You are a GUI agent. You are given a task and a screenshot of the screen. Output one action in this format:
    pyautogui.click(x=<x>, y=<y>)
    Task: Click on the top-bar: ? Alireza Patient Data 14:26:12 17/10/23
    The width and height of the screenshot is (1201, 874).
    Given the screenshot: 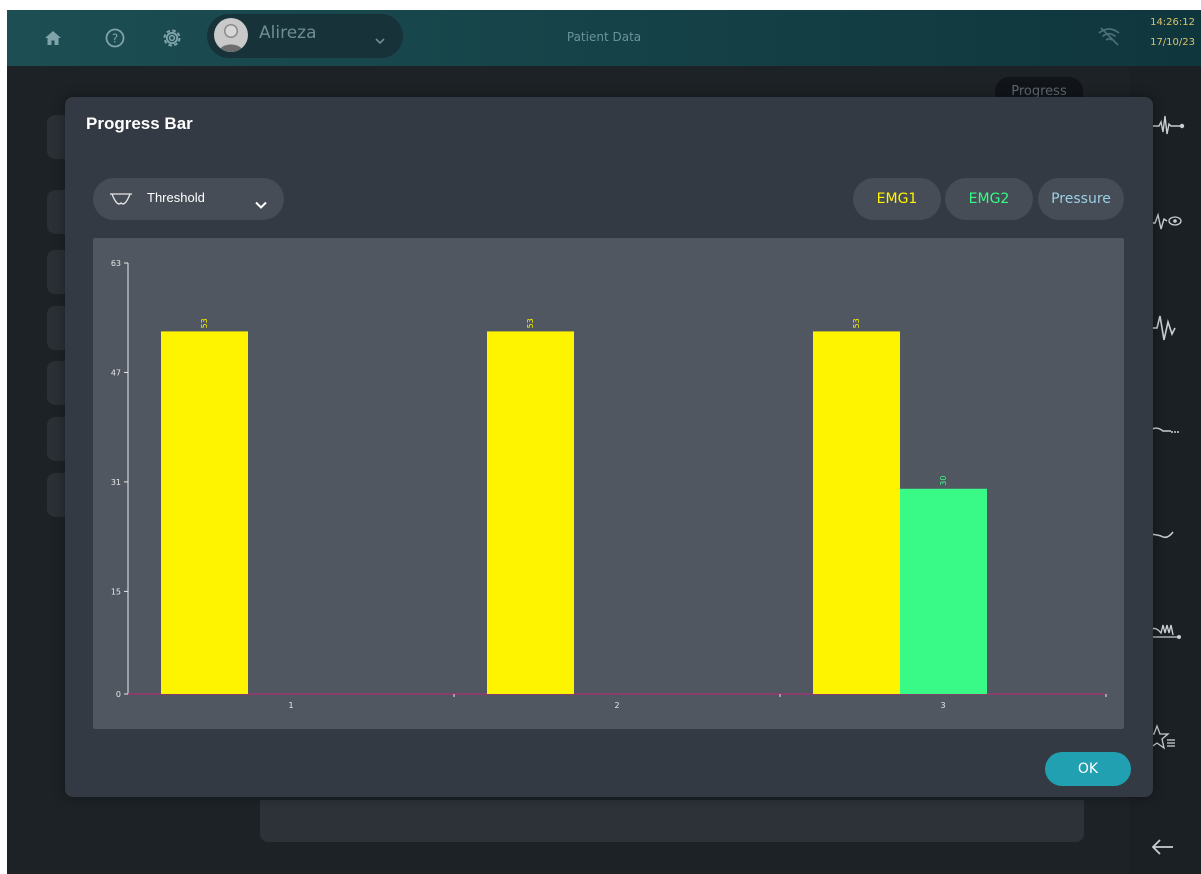 What is the action you would take?
    pyautogui.click(x=604, y=38)
    